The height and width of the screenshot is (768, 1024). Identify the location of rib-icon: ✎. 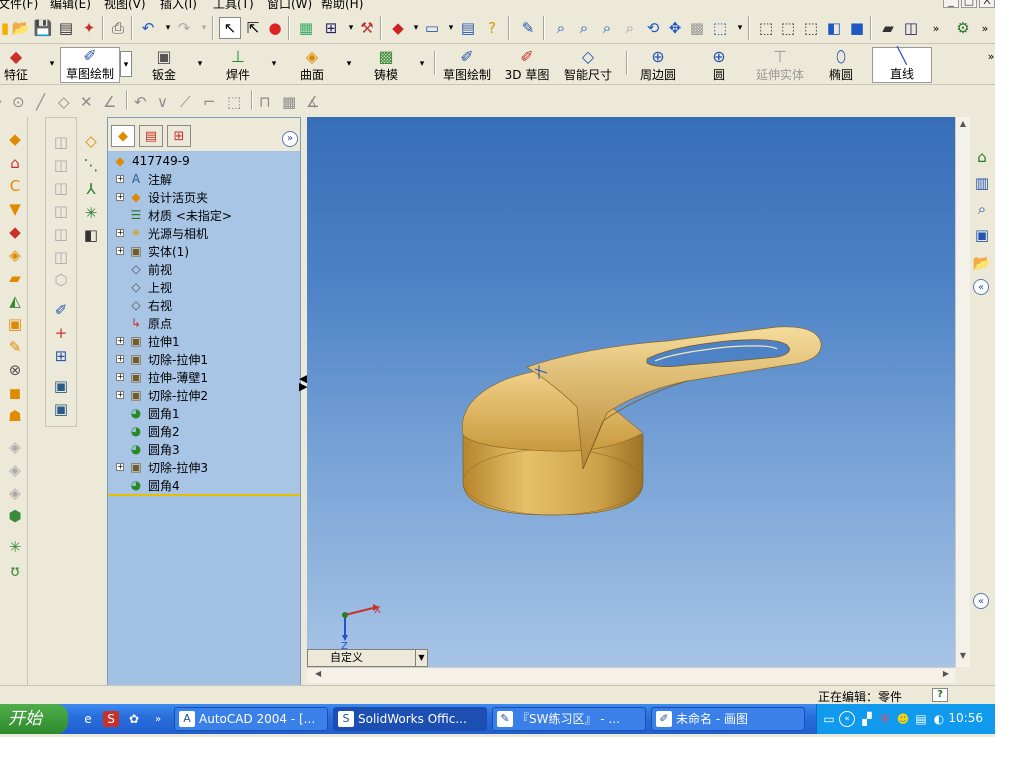
(15, 347).